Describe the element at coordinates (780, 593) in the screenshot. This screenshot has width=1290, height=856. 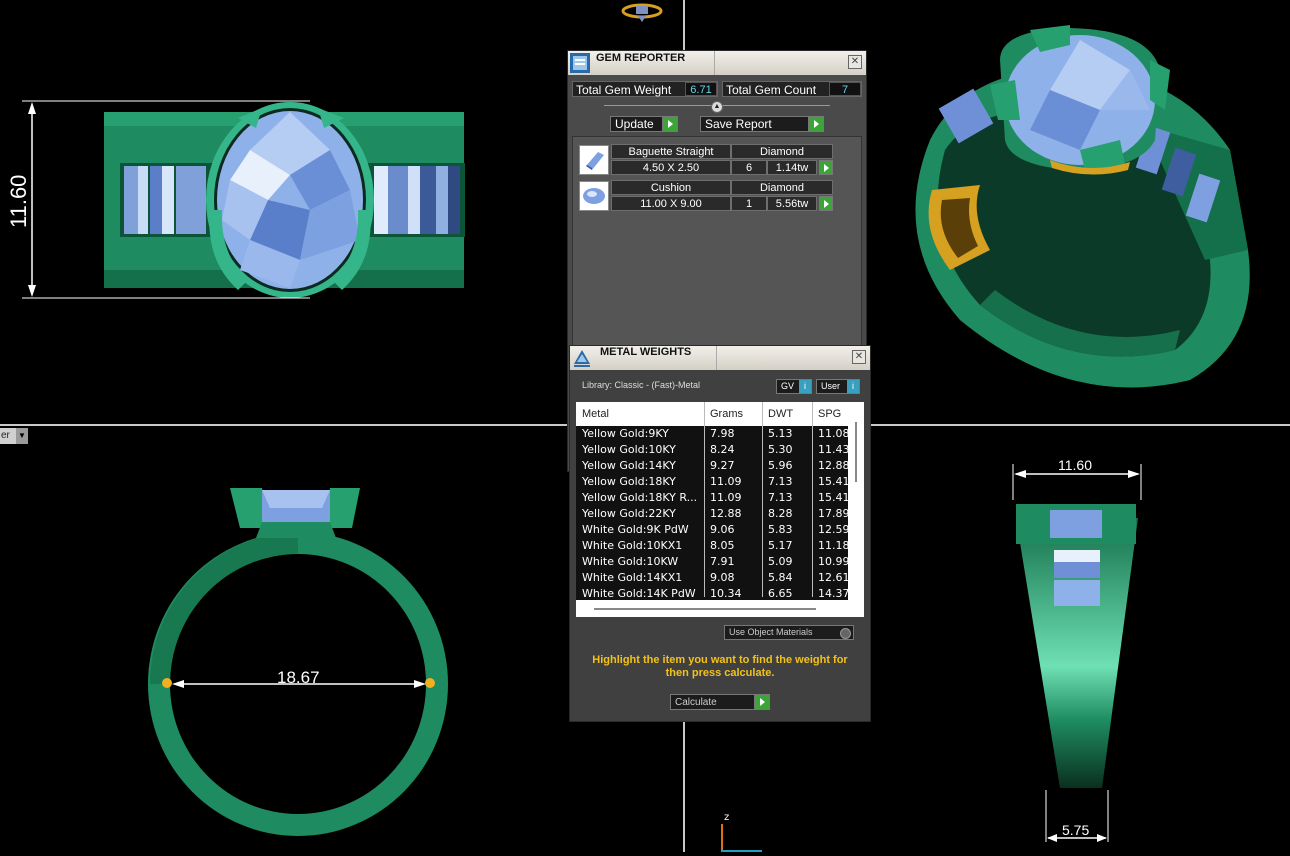
I see `dwt-value: 6.65` at that location.